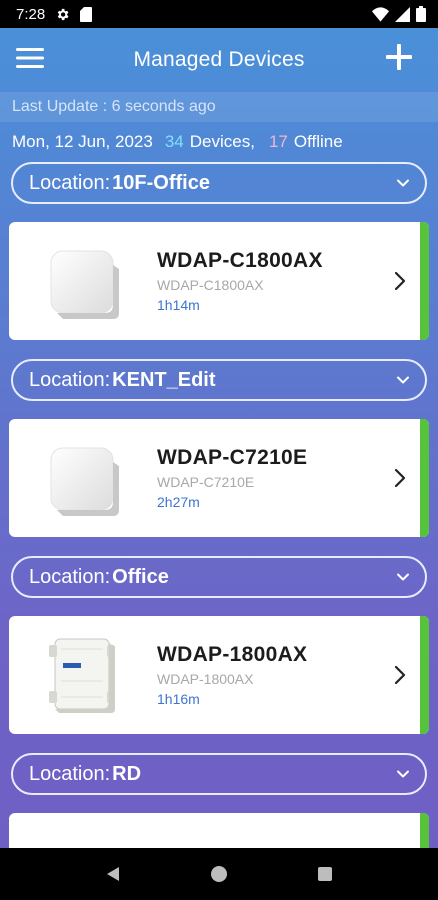  I want to click on back-icon, so click(113, 874).